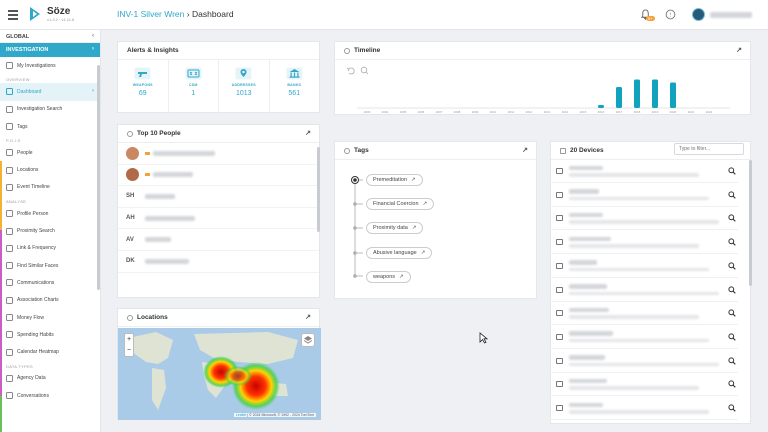 The image size is (768, 432). What do you see at coordinates (50, 300) in the screenshot?
I see `sidebar-item-association-charts: Association Charts` at bounding box center [50, 300].